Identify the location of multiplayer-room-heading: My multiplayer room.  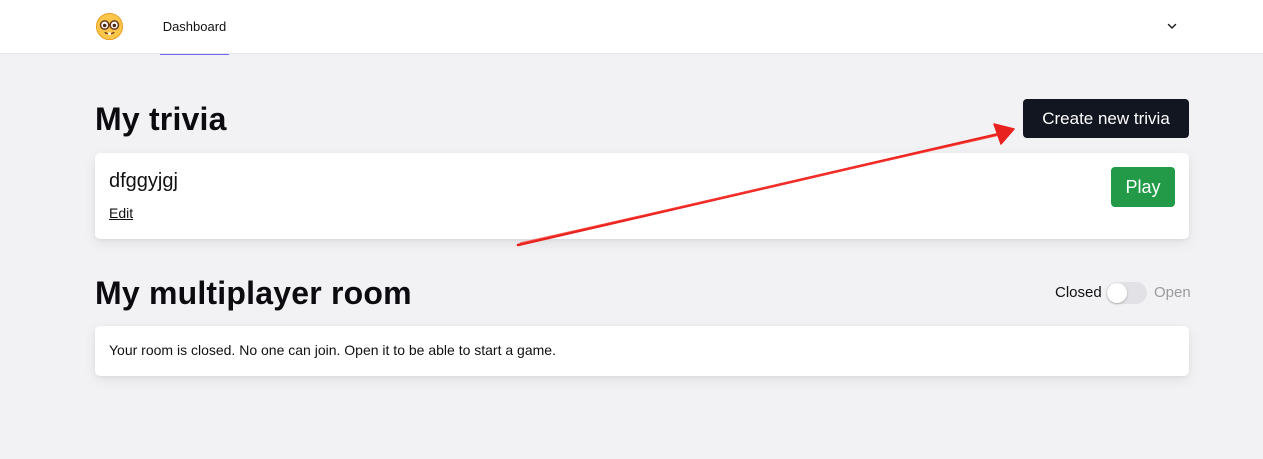
(253, 293).